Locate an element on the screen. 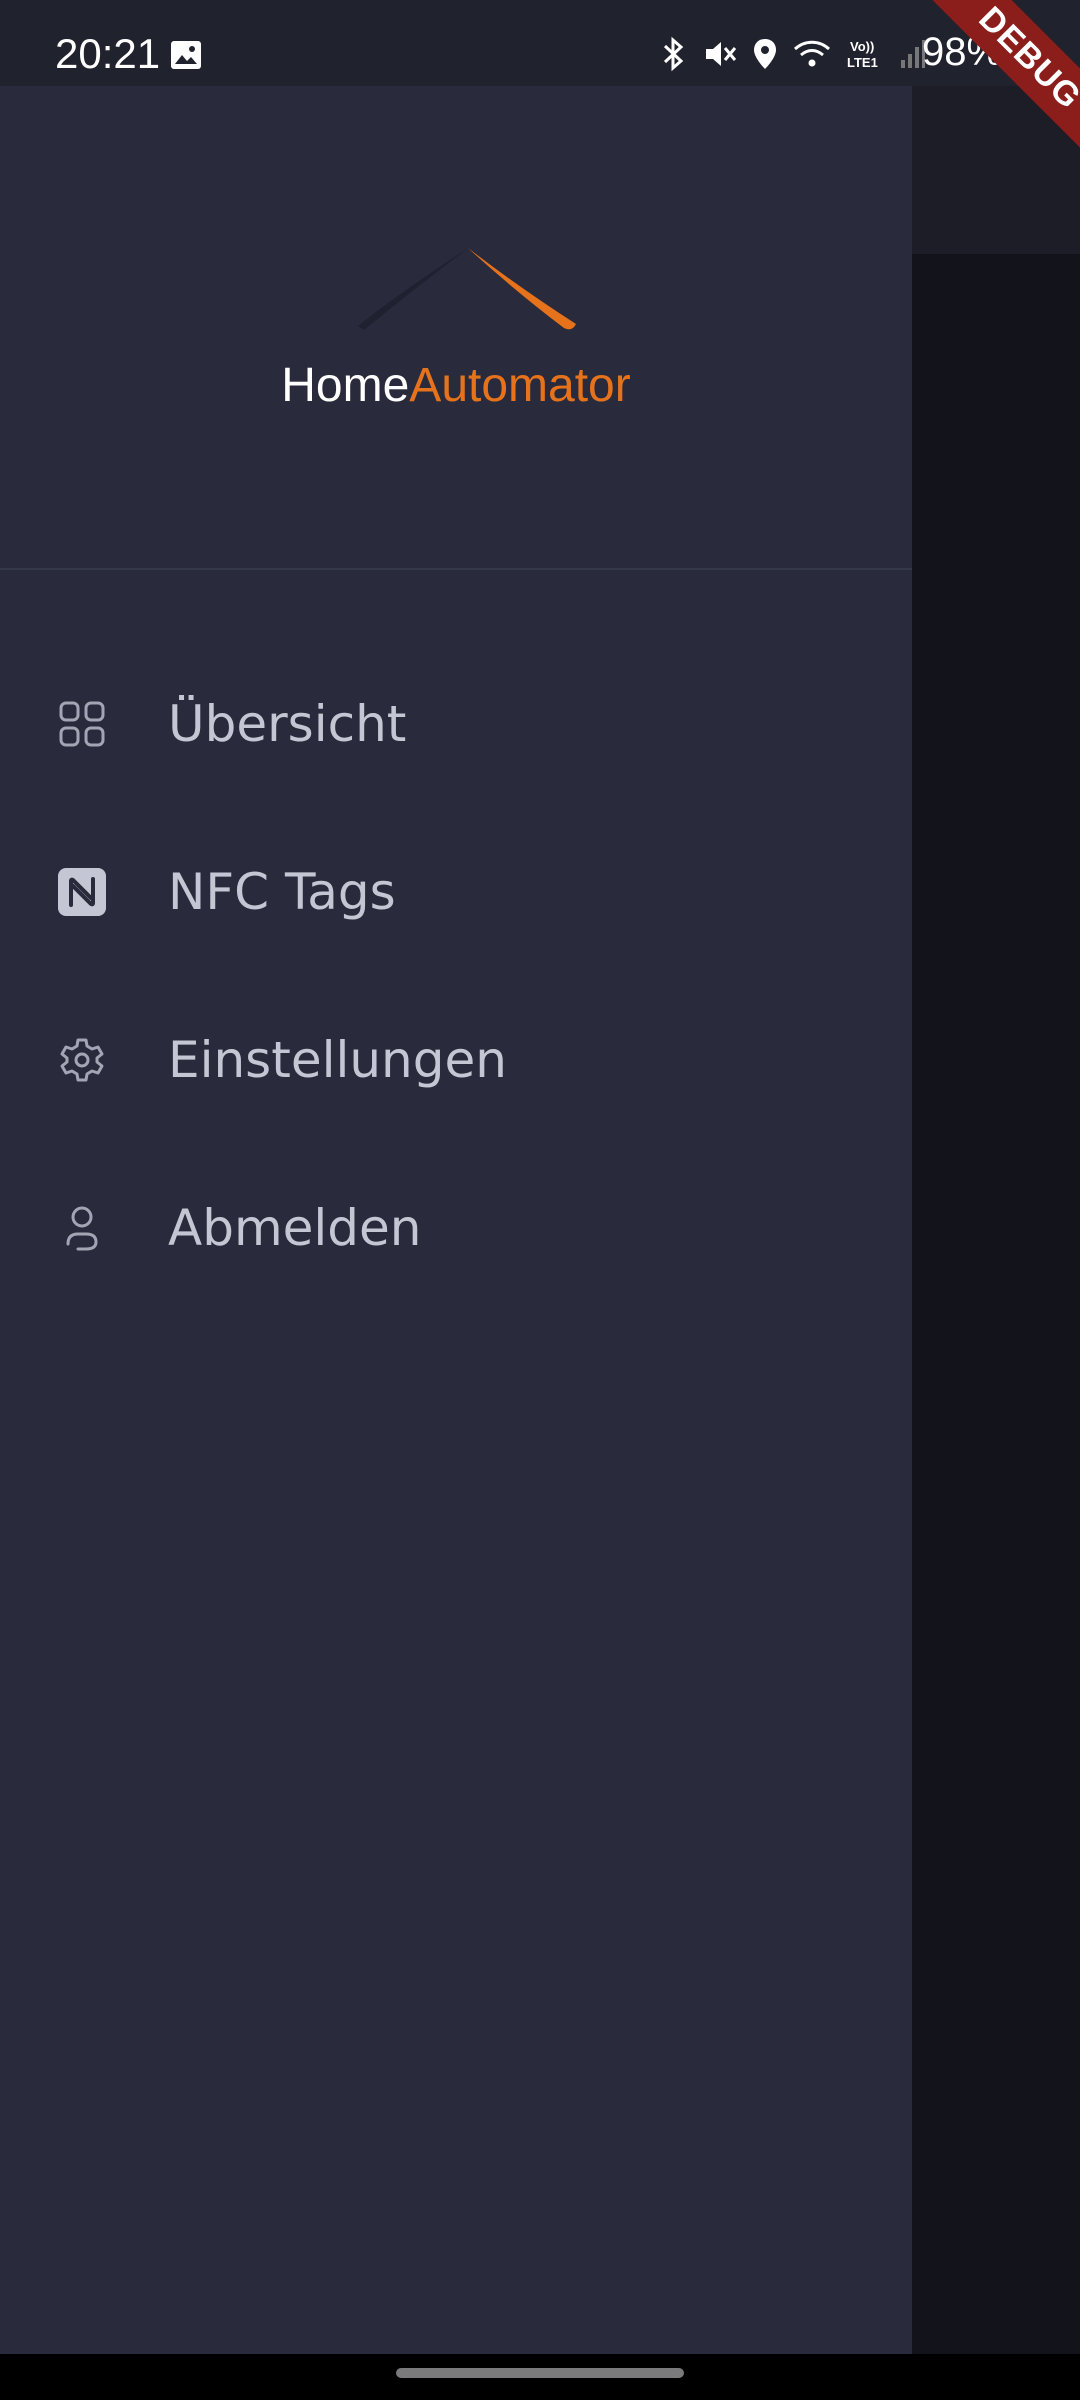 Image resolution: width=1080 pixels, height=2400 pixels. svg-text: LTE1 is located at coordinates (862, 62).